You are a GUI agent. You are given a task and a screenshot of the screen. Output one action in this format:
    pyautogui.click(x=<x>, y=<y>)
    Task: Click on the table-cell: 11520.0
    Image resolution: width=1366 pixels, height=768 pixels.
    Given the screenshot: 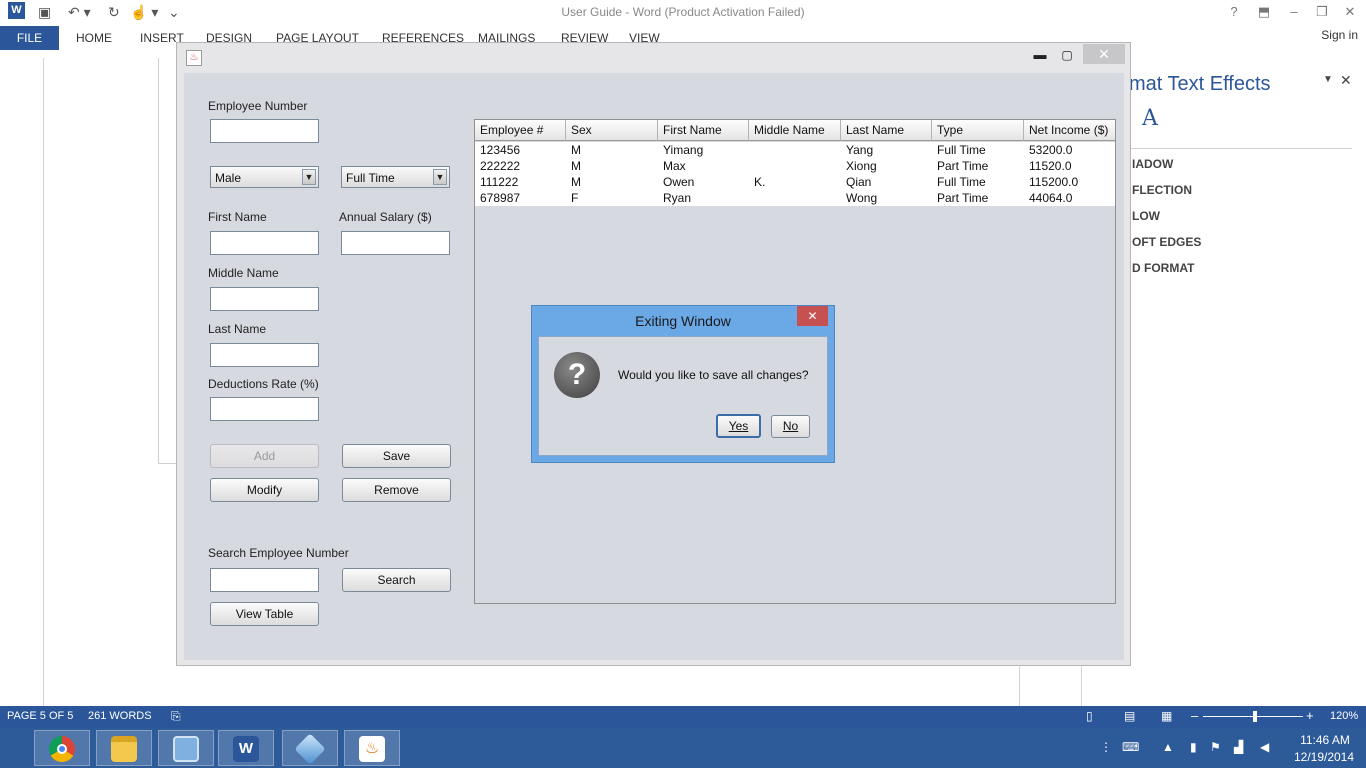 What is the action you would take?
    pyautogui.click(x=1050, y=166)
    